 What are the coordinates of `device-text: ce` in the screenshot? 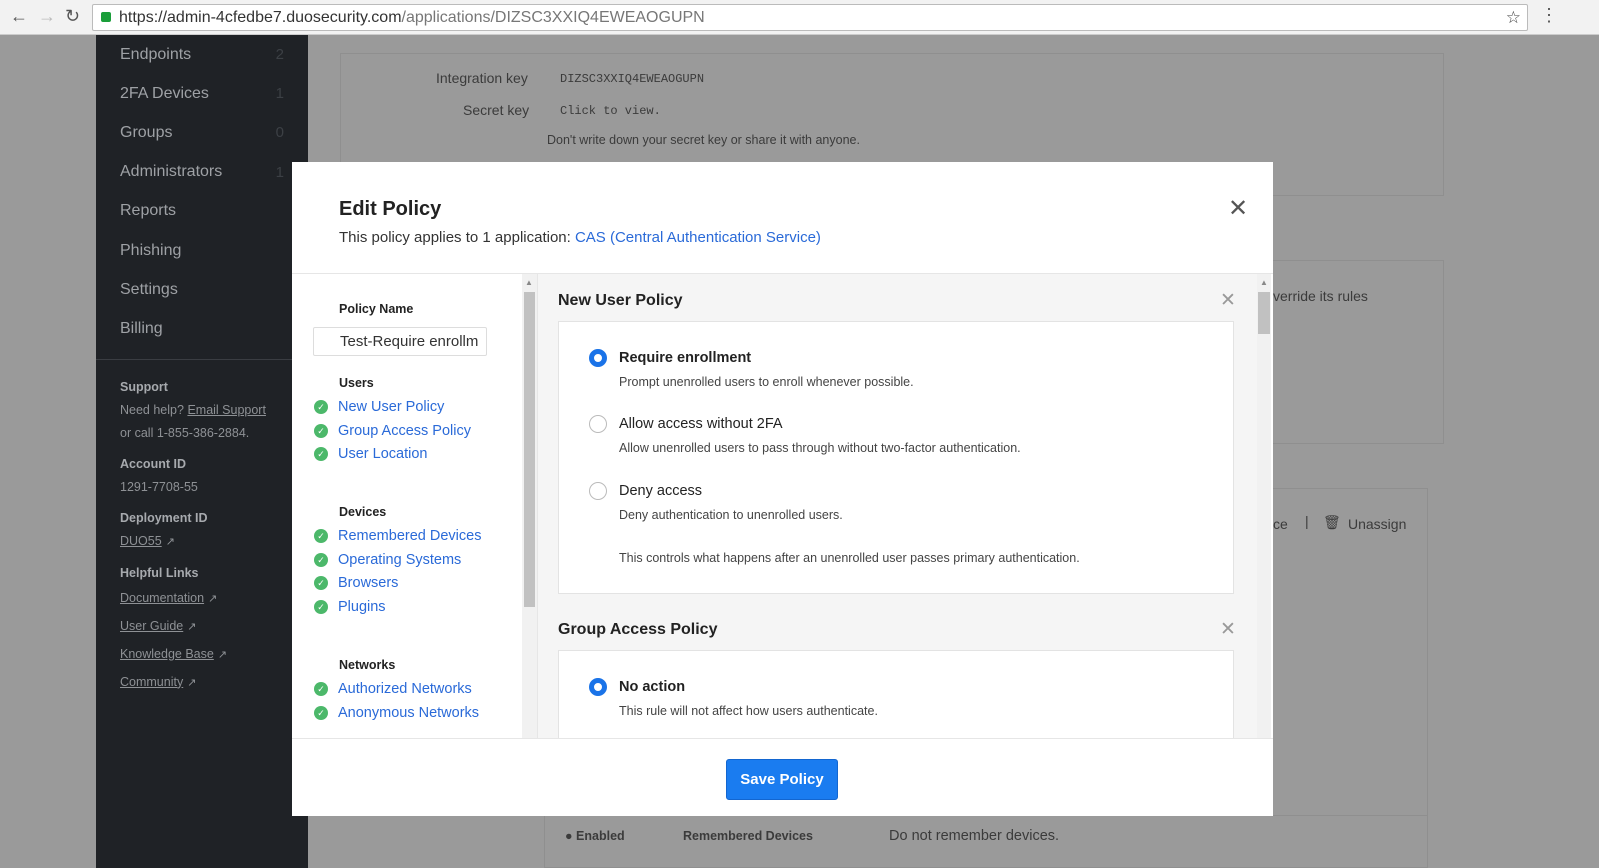 It's located at (1280, 524).